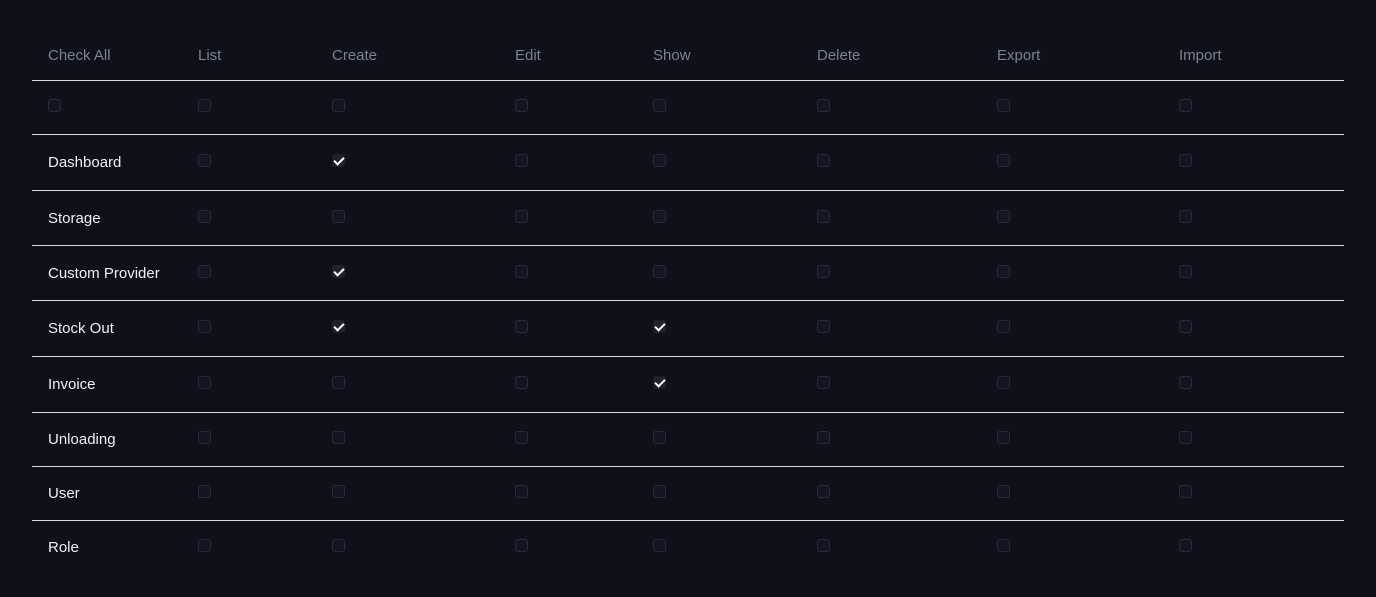 This screenshot has height=597, width=1376. Describe the element at coordinates (688, 273) in the screenshot. I see `table-row: Custom Provider` at that location.